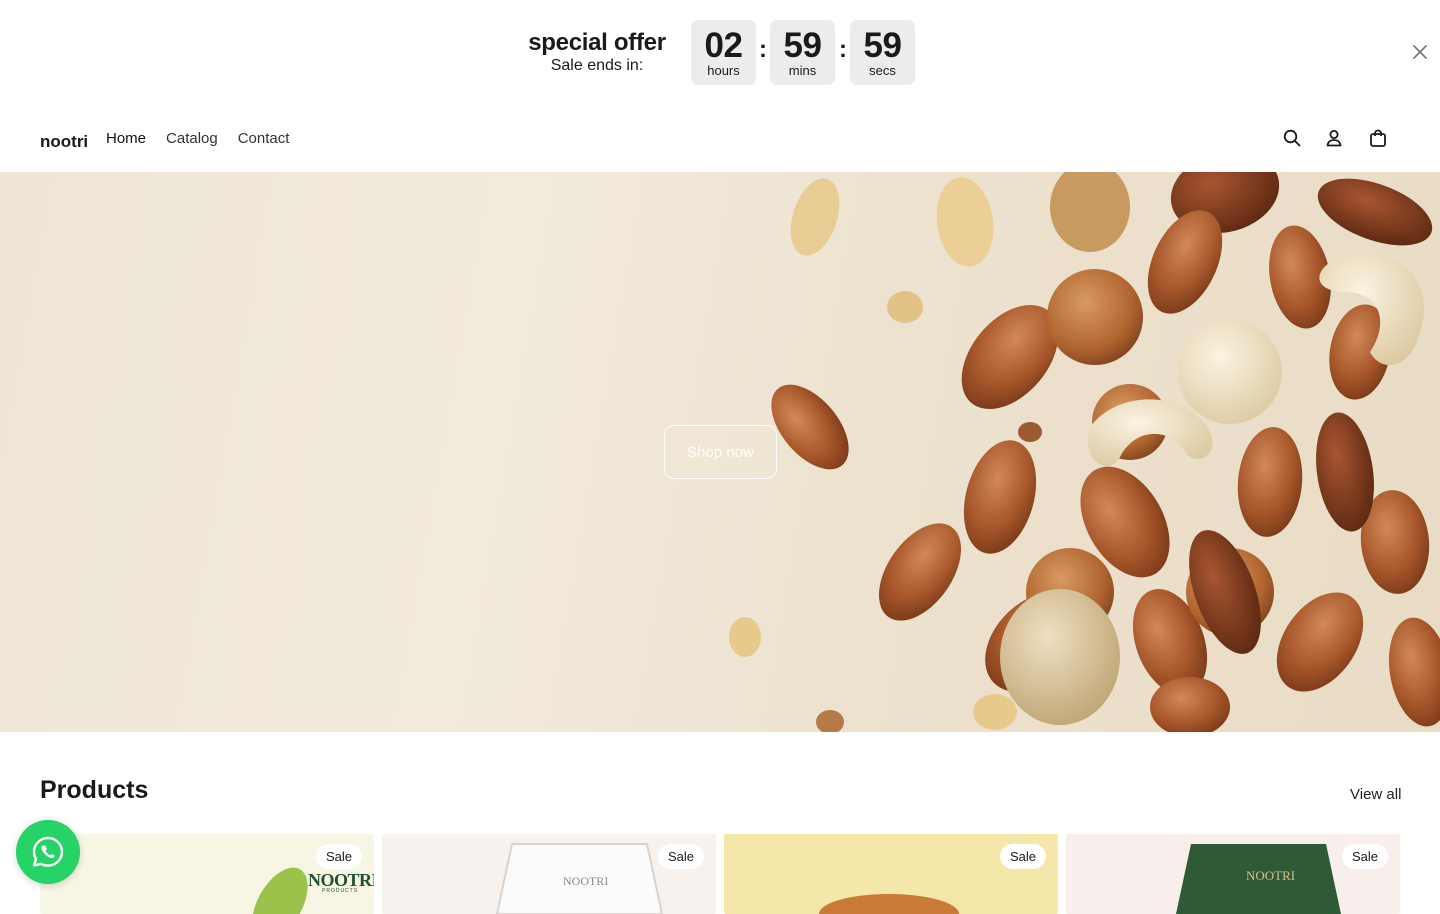  What do you see at coordinates (597, 42) in the screenshot?
I see `offer-title: special offer` at bounding box center [597, 42].